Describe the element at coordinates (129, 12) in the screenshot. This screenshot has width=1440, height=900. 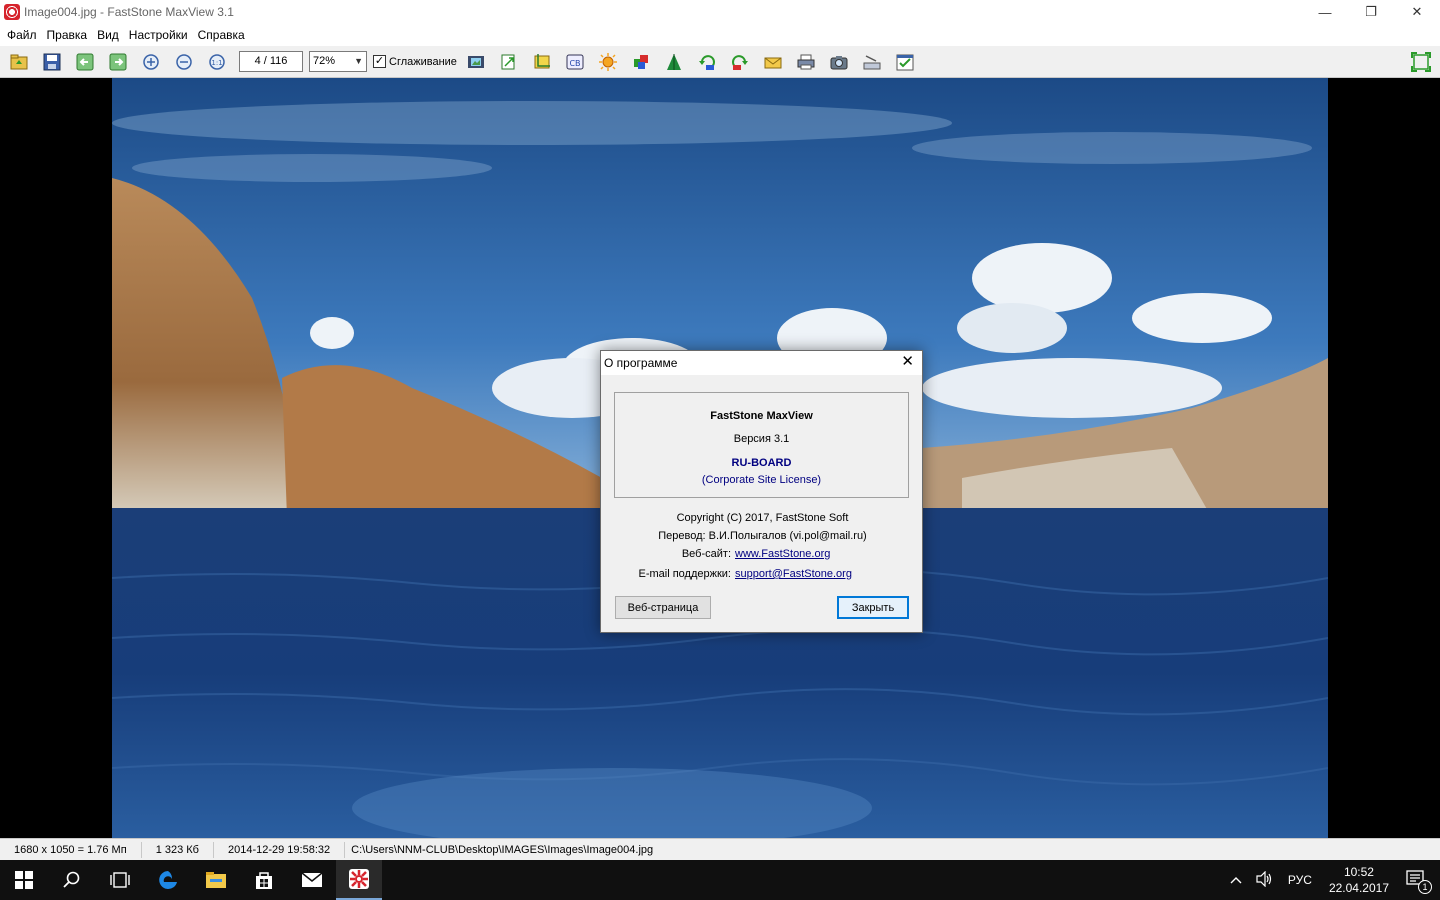
I see `window-title: Image004.jpg - FastStone MaxView 3.1` at that location.